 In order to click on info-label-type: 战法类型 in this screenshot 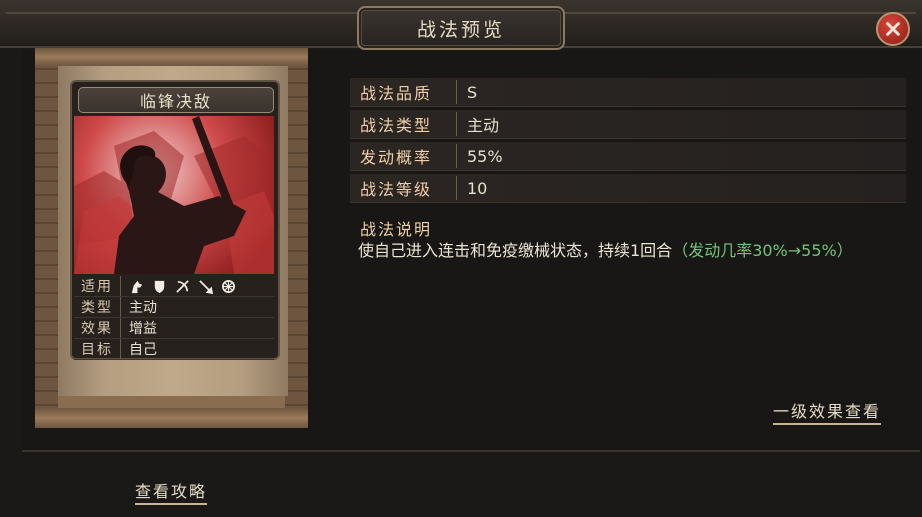, I will do `click(403, 124)`.